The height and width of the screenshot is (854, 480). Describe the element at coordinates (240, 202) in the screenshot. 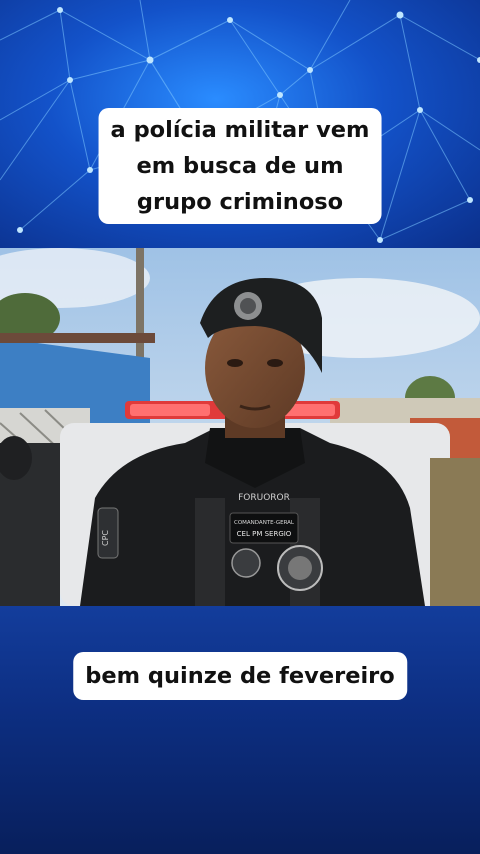

I see `caption-top-line-3: grupo criminoso` at that location.